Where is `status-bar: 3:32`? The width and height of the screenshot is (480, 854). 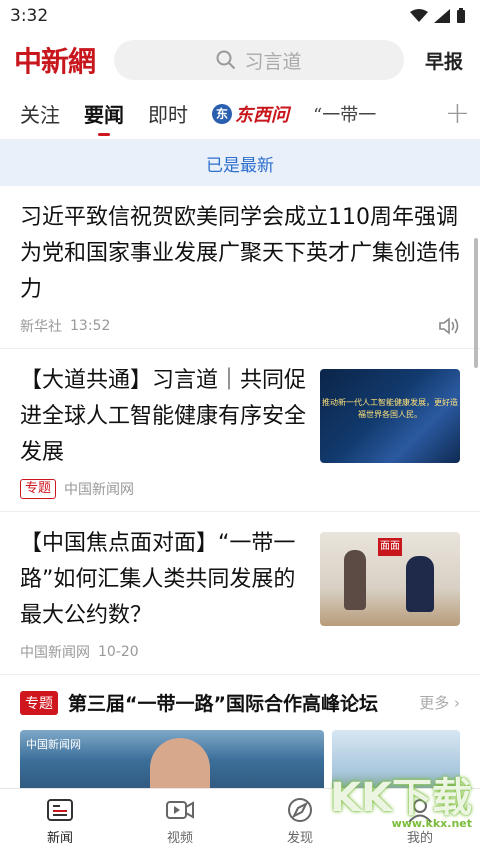
status-bar: 3:32 is located at coordinates (240, 16).